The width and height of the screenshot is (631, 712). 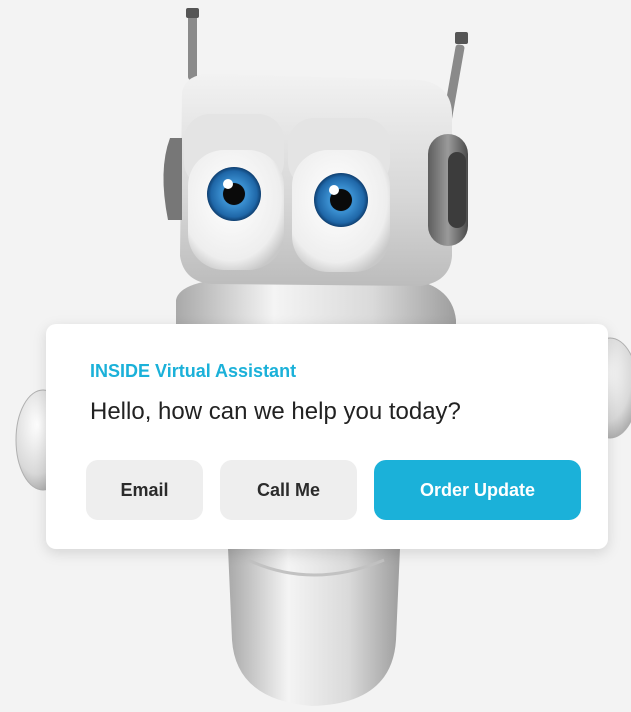 What do you see at coordinates (193, 371) in the screenshot?
I see `assistant-title: INSIDE Virtual Assistant` at bounding box center [193, 371].